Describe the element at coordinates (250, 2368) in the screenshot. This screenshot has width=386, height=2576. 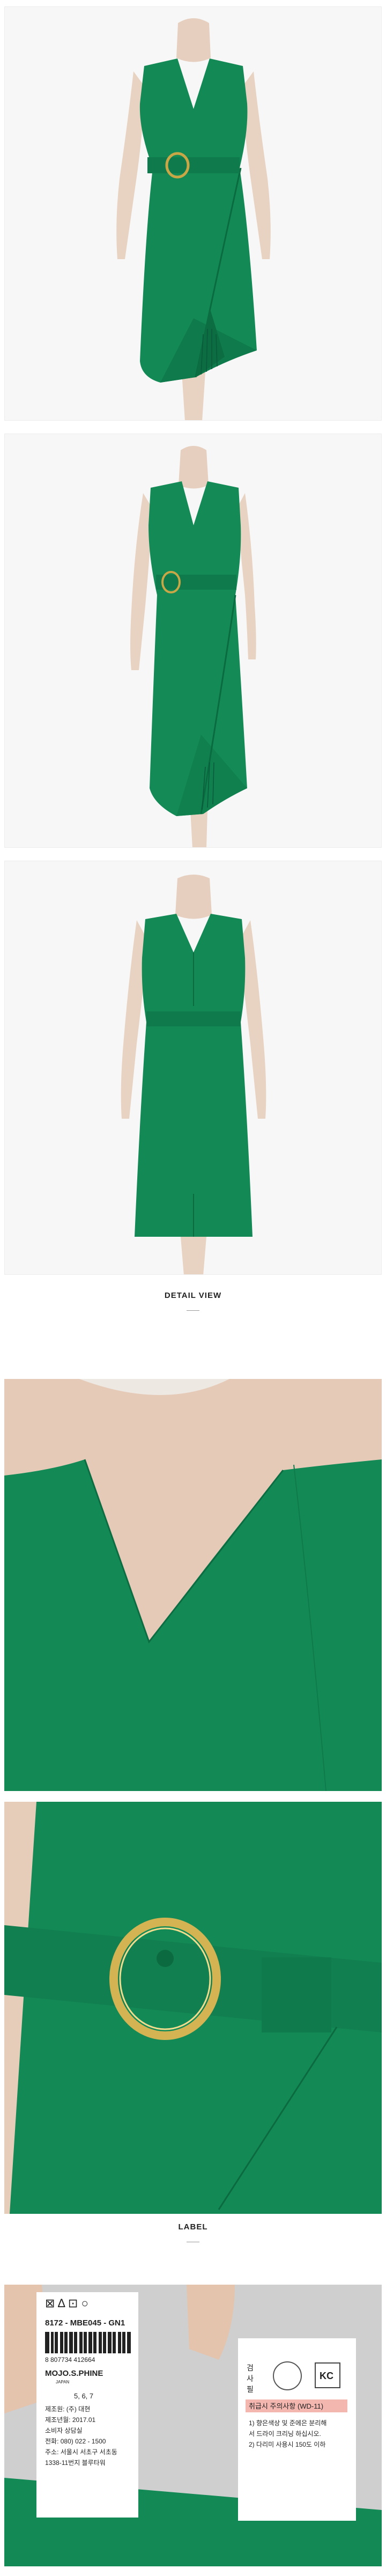
I see `inspection-vertical-char-1: 검` at that location.